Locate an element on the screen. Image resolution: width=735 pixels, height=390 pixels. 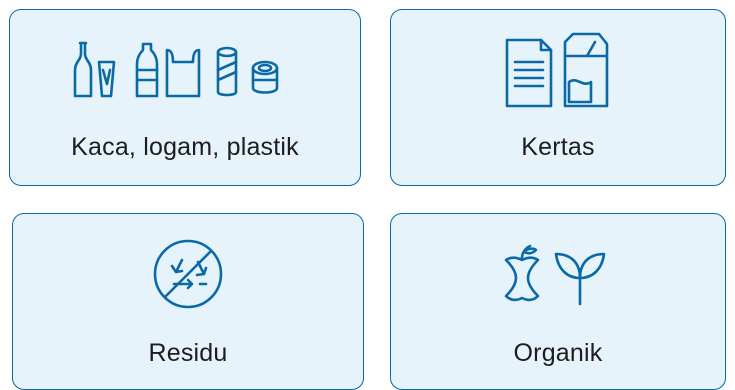
category-label: Organik is located at coordinates (558, 353).